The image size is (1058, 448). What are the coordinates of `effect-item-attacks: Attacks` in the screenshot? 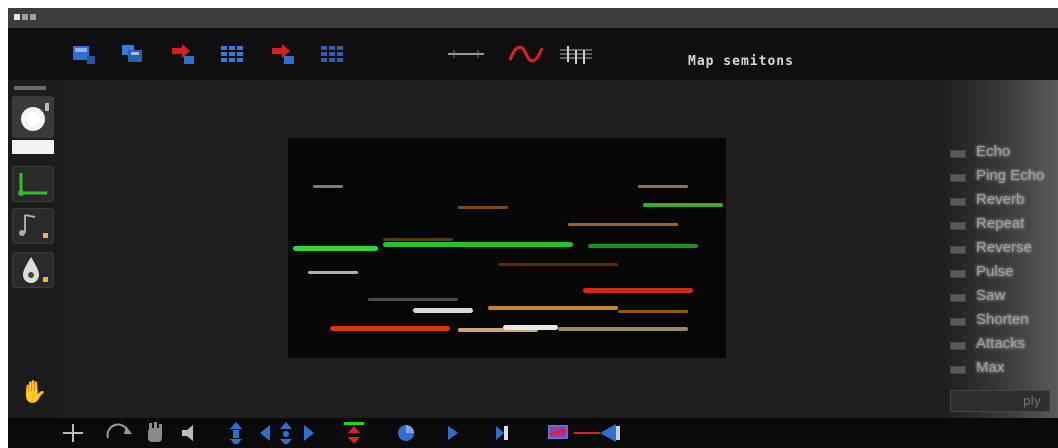 It's located at (1002, 345).